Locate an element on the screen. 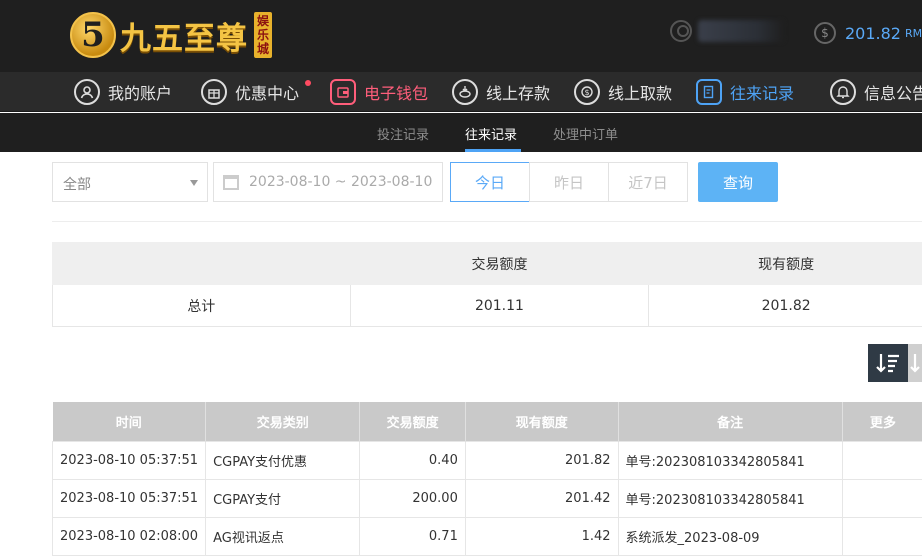 Image resolution: width=922 pixels, height=560 pixels. nav-label: 我的账户 is located at coordinates (140, 93).